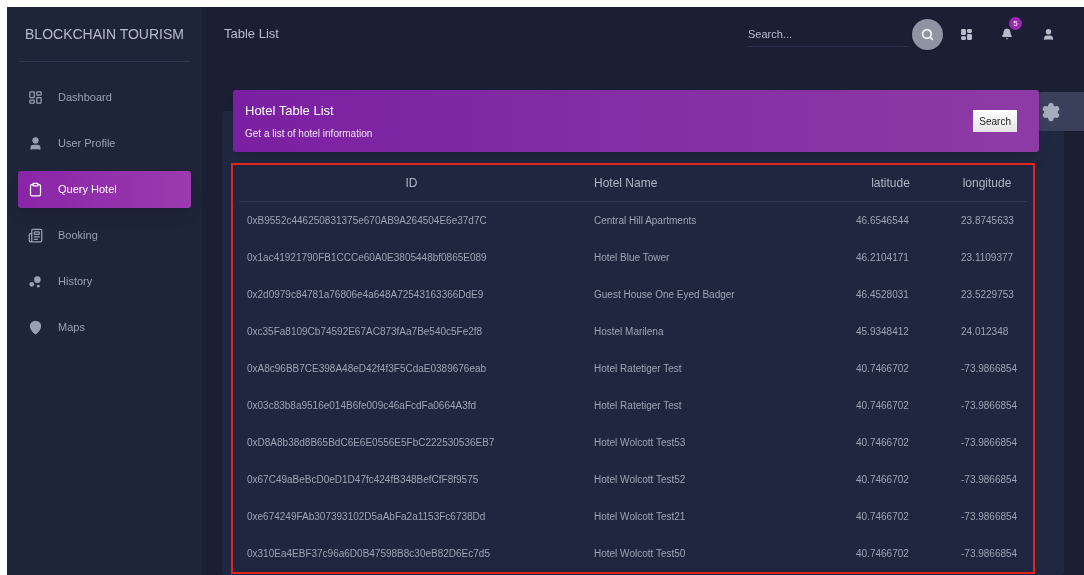 The width and height of the screenshot is (1084, 575). I want to click on table-cell-text: 0x03c83b8a9516e014B6fe009c46aFcdFa0664A3fd, so click(362, 406).